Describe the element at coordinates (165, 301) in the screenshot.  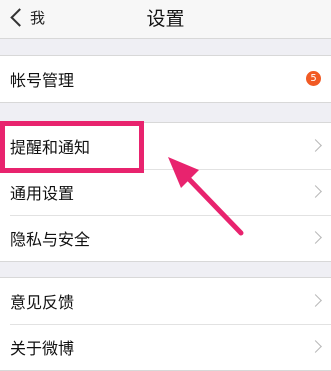
I see `settings-item-feedback: 意见反馈` at that location.